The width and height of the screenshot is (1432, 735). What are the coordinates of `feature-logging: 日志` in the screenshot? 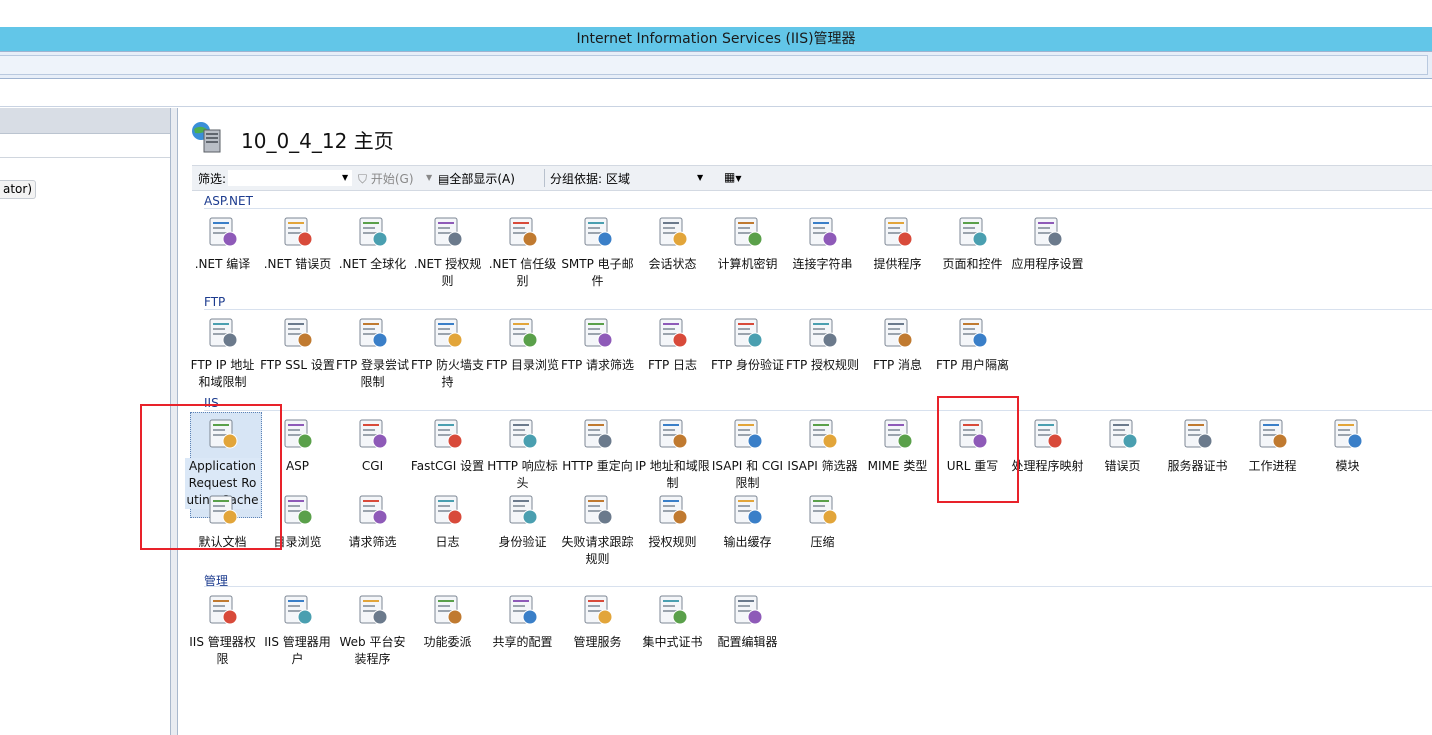 It's located at (447, 521).